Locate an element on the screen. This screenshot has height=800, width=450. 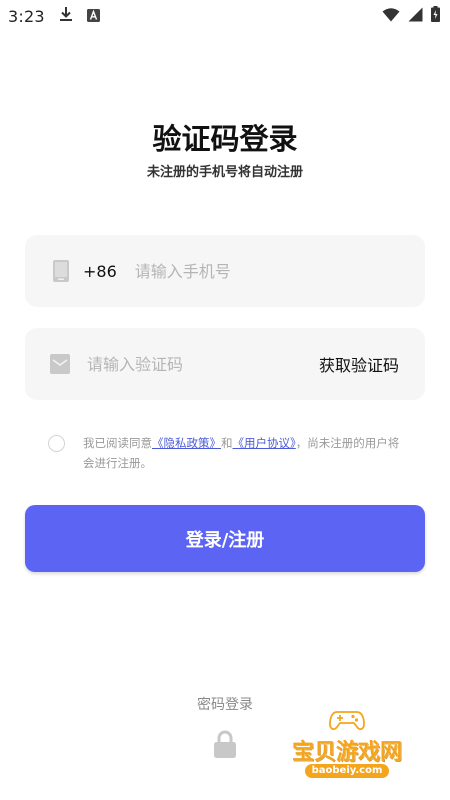
agreement-prefix: 我已阅读同意 is located at coordinates (117, 443).